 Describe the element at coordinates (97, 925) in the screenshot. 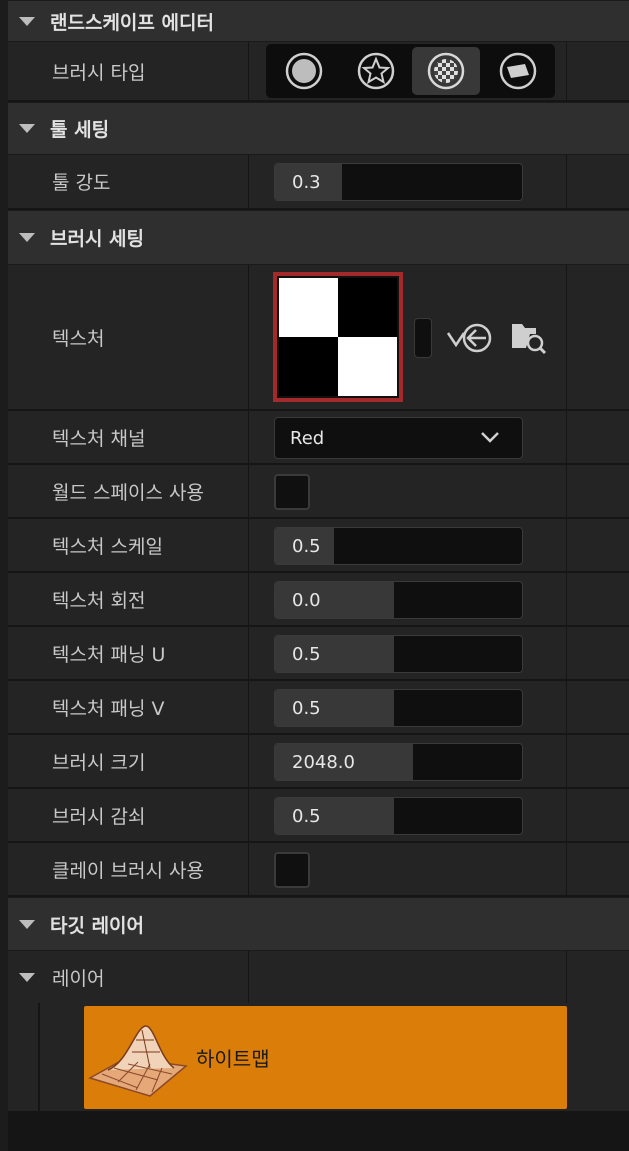

I see `section-title: 타깃 레이어` at that location.